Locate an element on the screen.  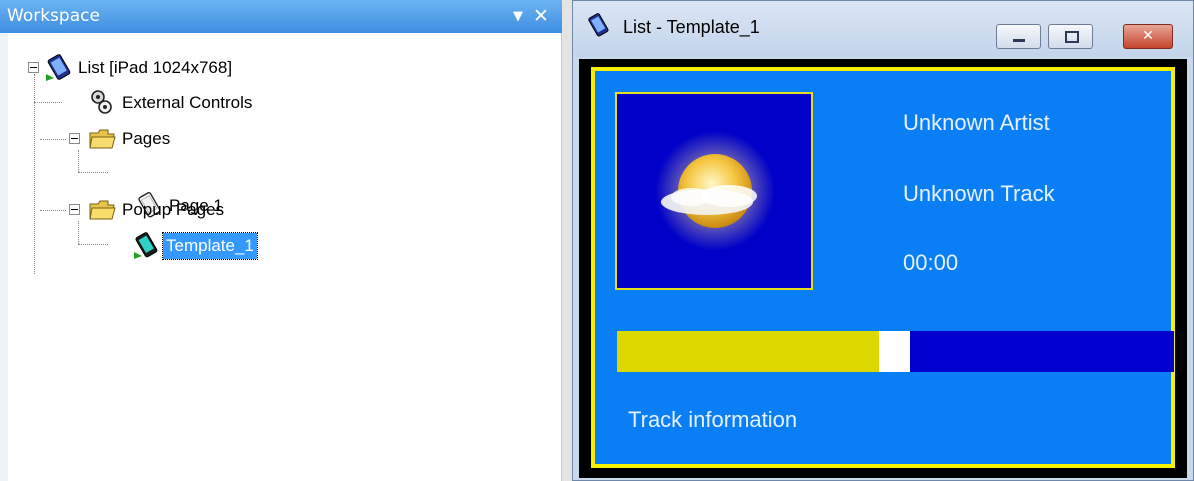
tree-item-template1: Template_1 is located at coordinates (195, 246).